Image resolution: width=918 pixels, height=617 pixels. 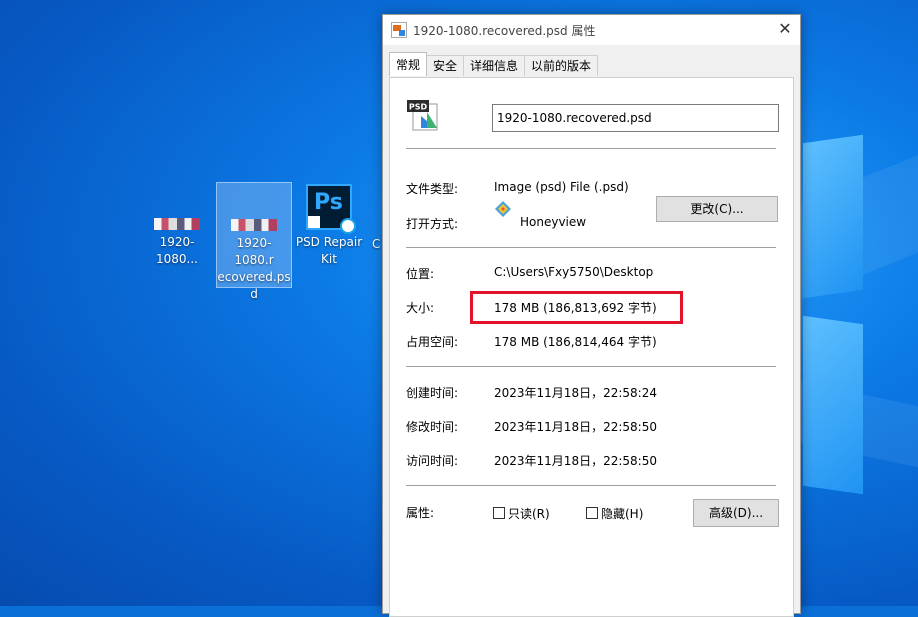 I want to click on desktop-icon-label-line1: PSD Repair, so click(x=329, y=242).